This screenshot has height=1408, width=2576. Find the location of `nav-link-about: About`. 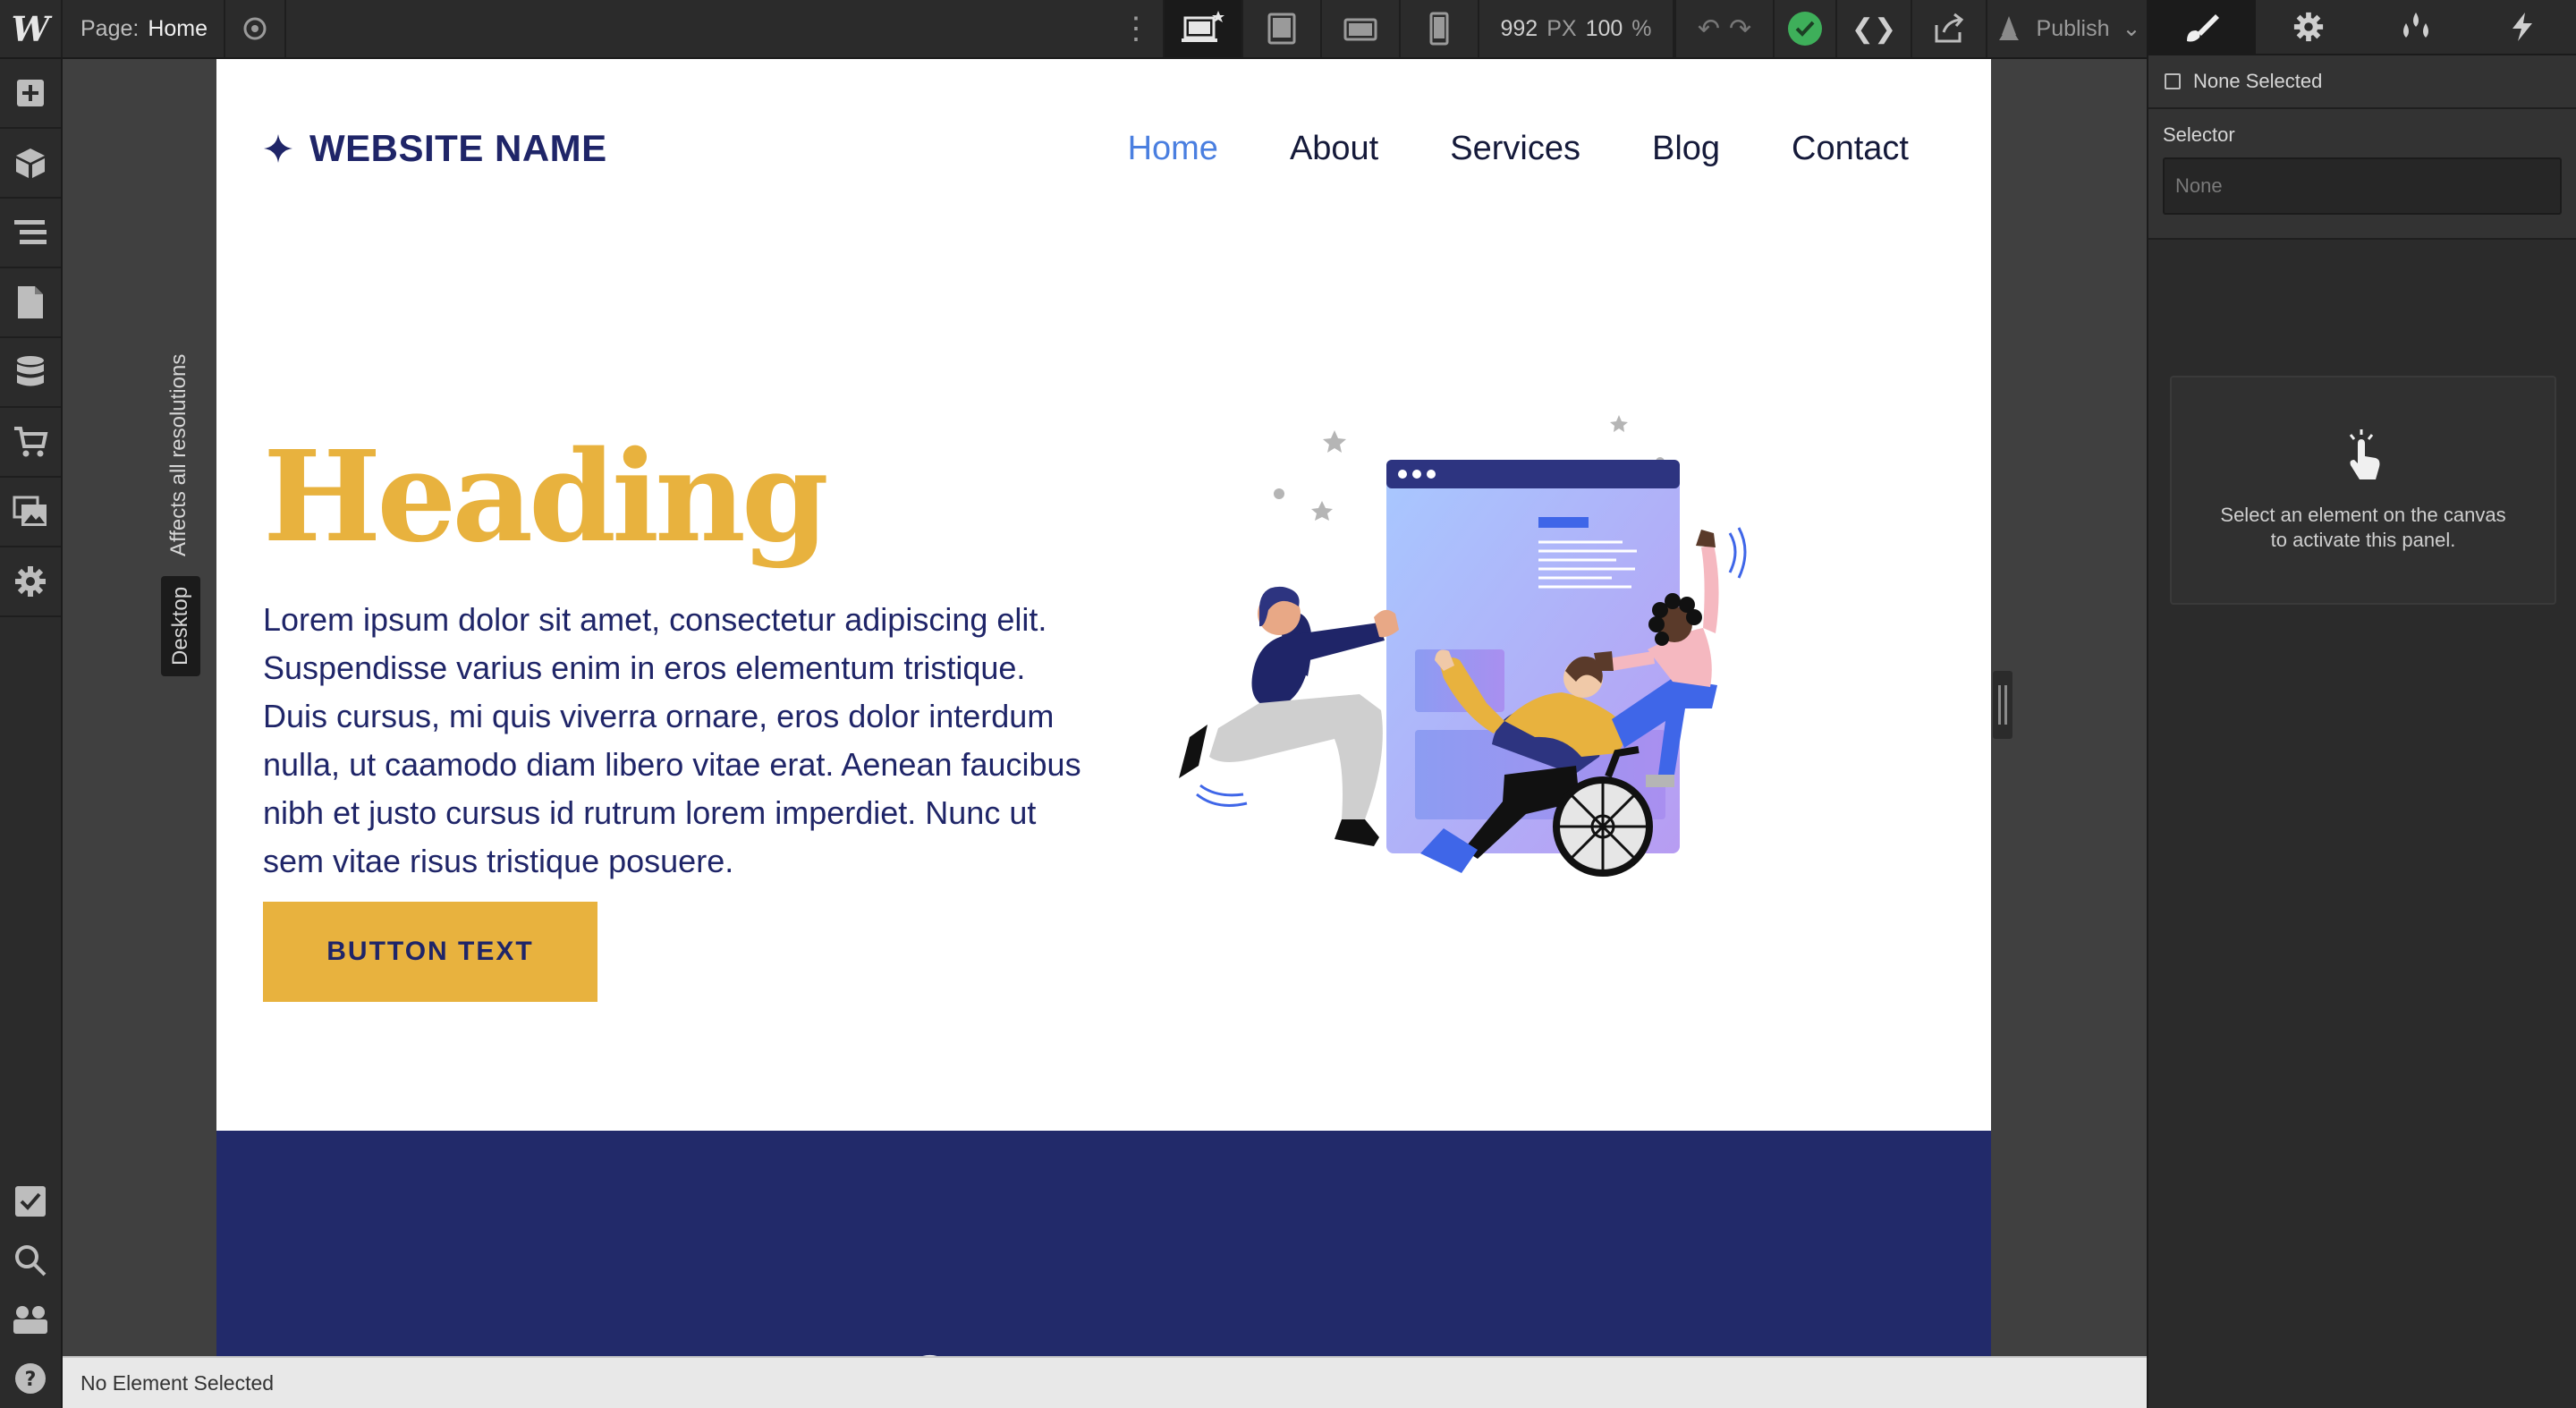

nav-link-about: About is located at coordinates (1334, 149).